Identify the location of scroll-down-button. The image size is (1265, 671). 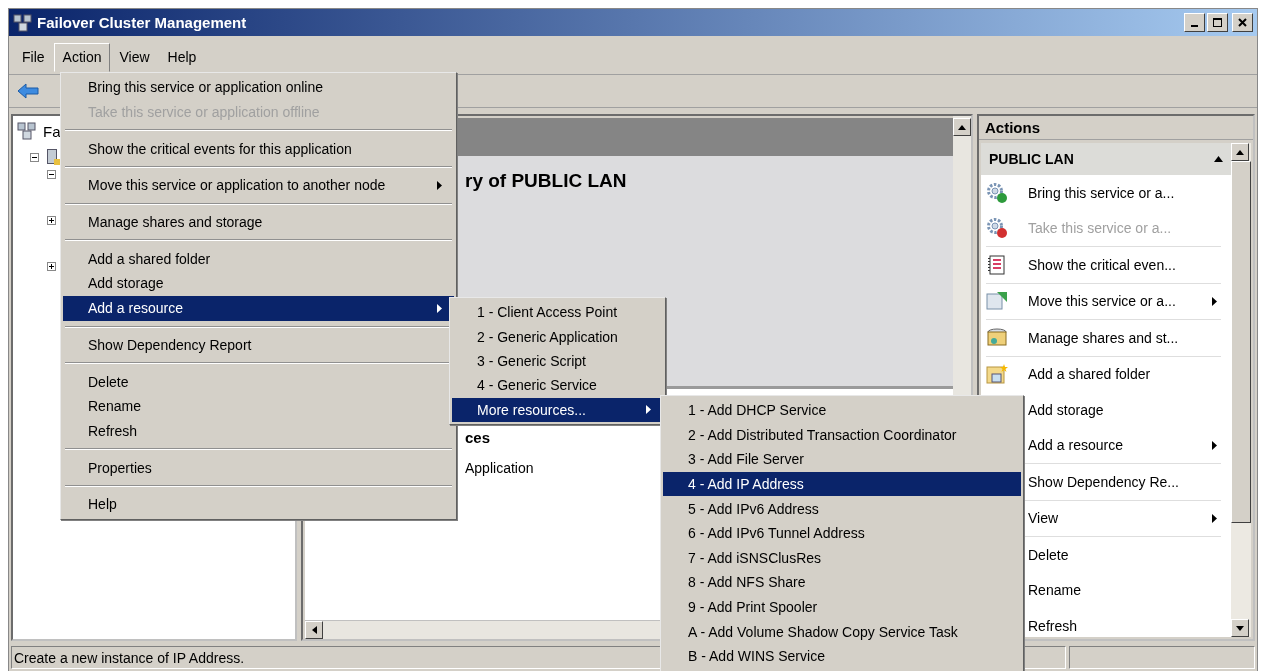
(1240, 628).